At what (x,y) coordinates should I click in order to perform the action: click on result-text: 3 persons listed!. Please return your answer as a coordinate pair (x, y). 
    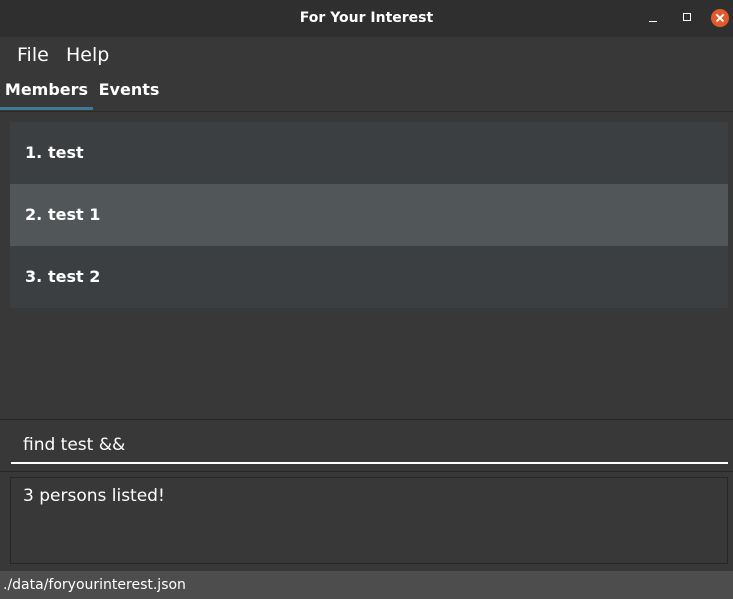
    Looking at the image, I should click on (94, 496).